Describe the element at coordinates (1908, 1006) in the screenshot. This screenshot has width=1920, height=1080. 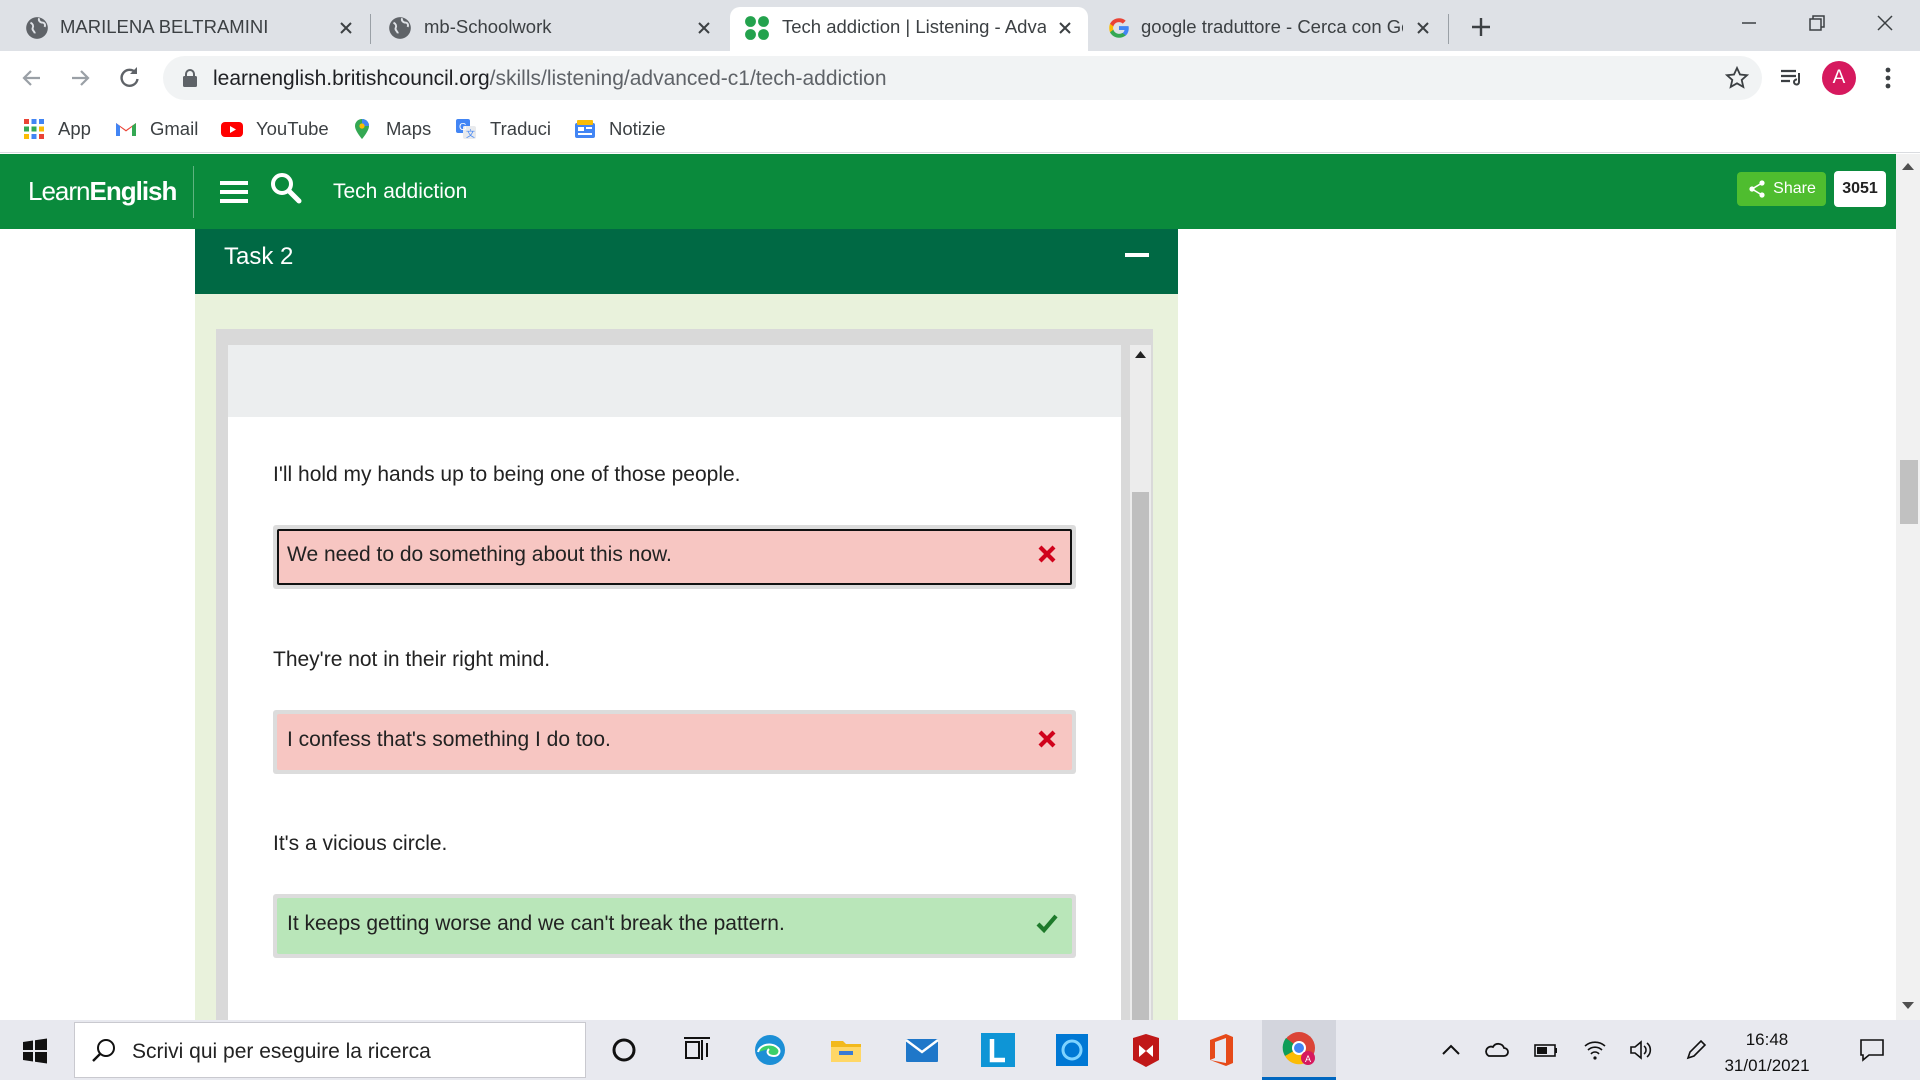
I see `scroll-down-arrow-icon` at that location.